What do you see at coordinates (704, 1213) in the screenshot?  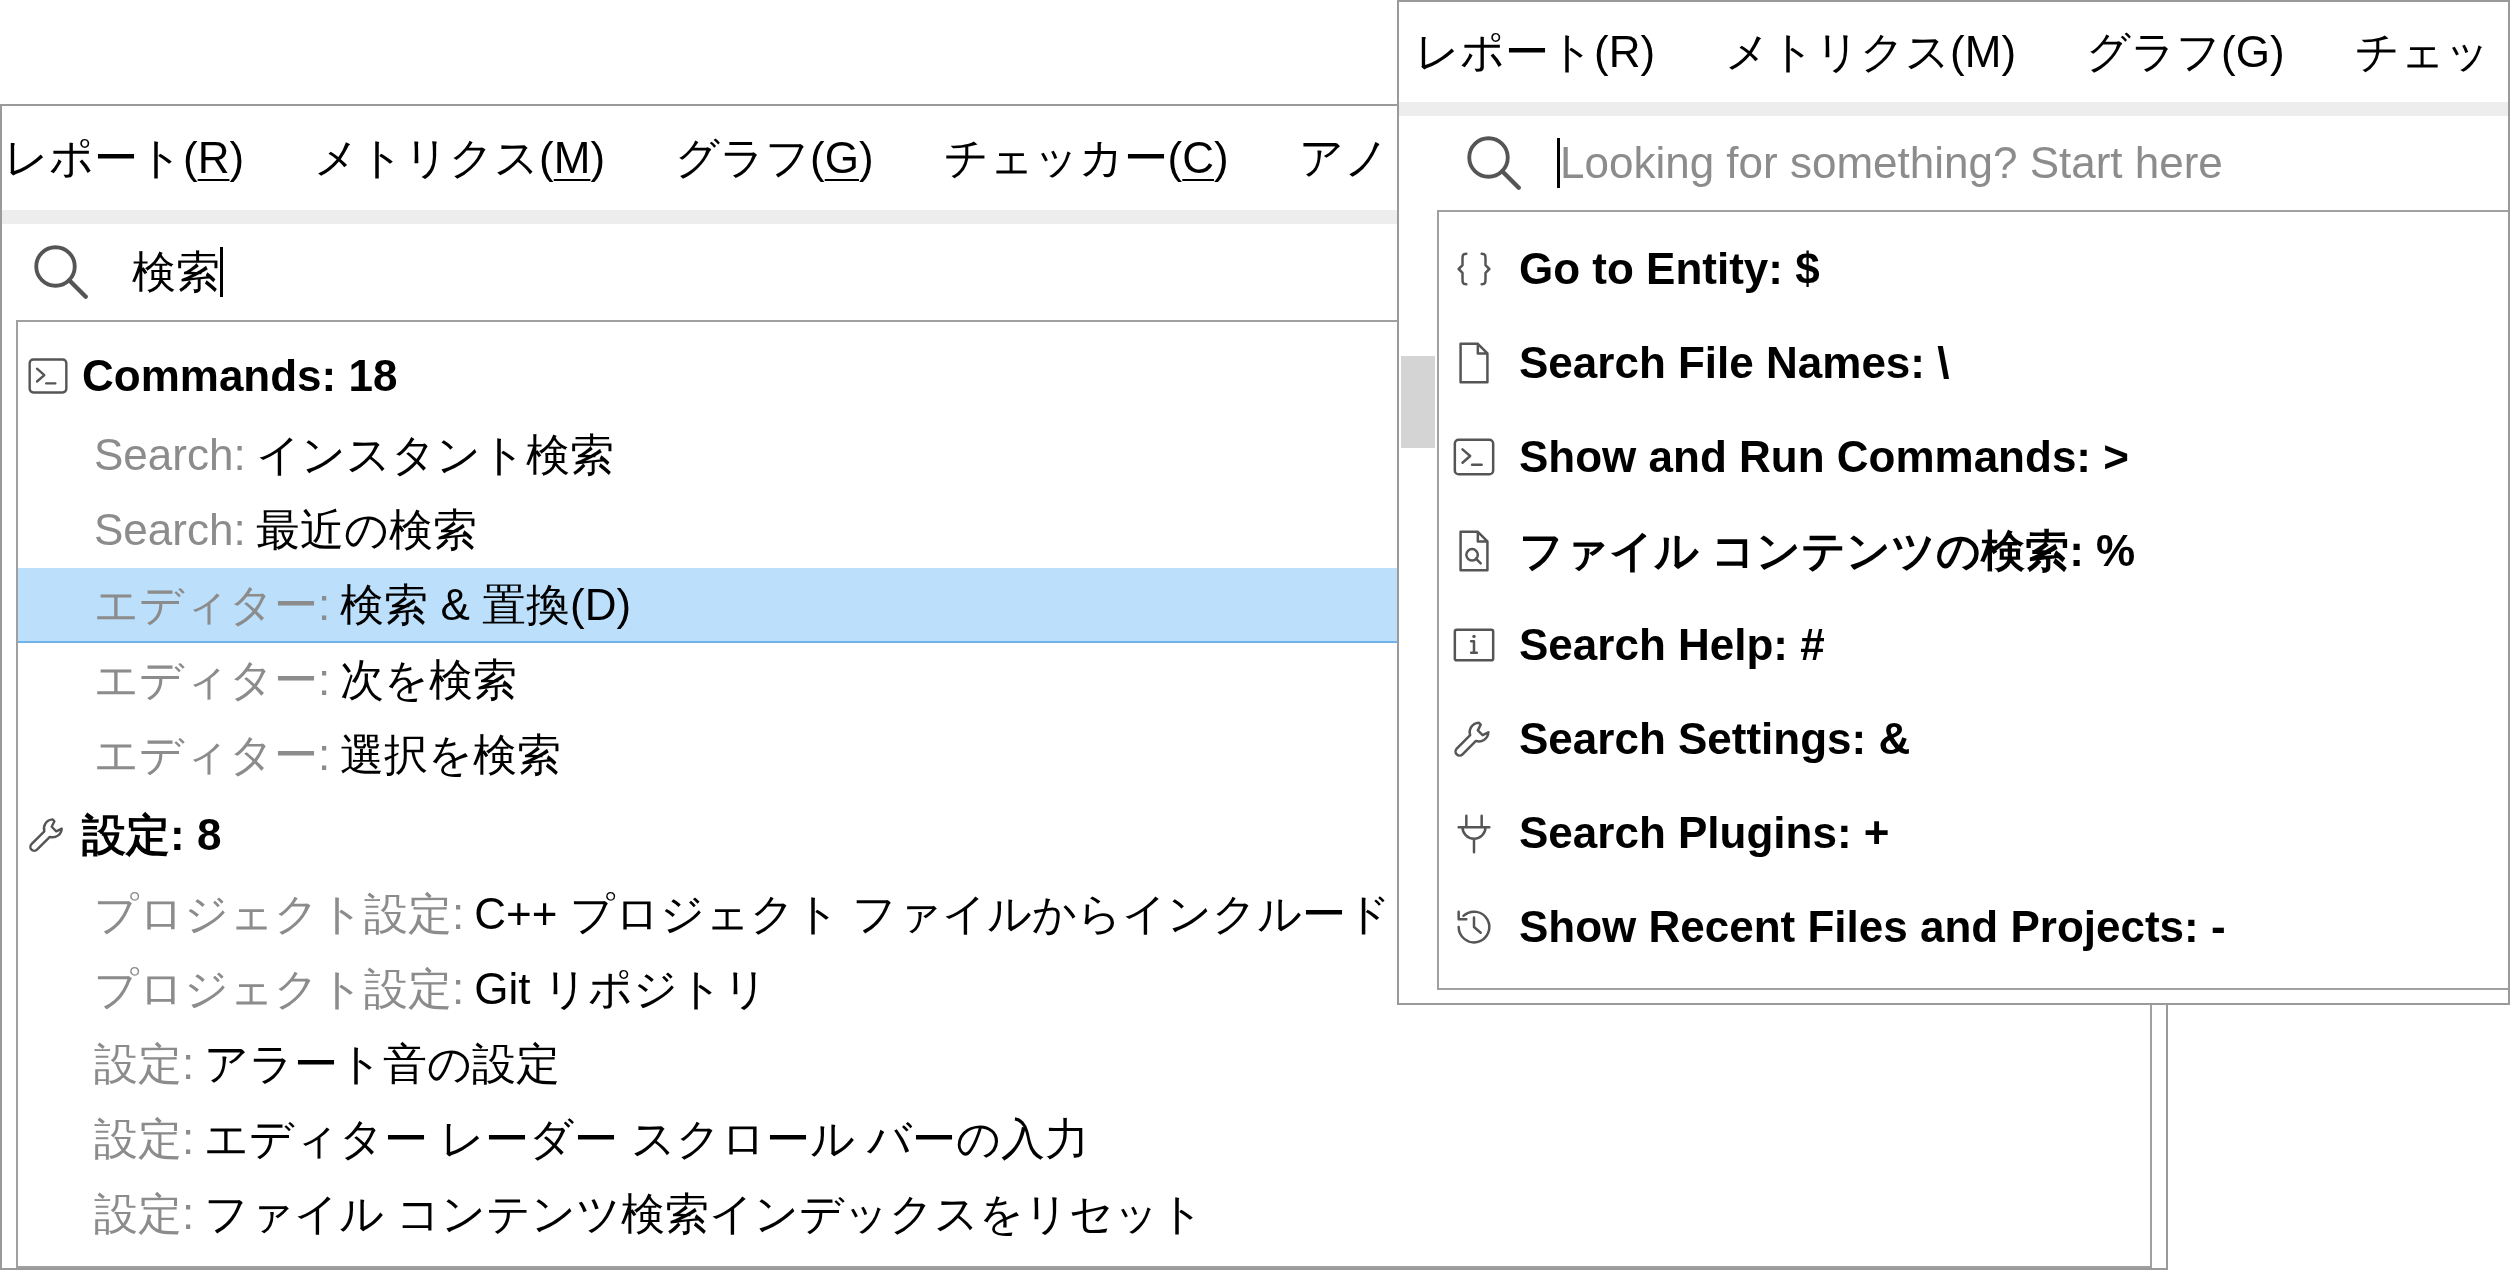 I see `result-text: ファイル コンテンツ検索インデックスをリセット` at bounding box center [704, 1213].